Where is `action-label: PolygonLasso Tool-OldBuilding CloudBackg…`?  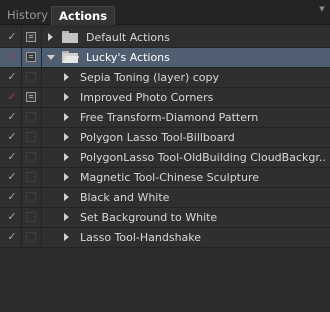 action-label: PolygonLasso Tool-OldBuilding CloudBackg… is located at coordinates (203, 157).